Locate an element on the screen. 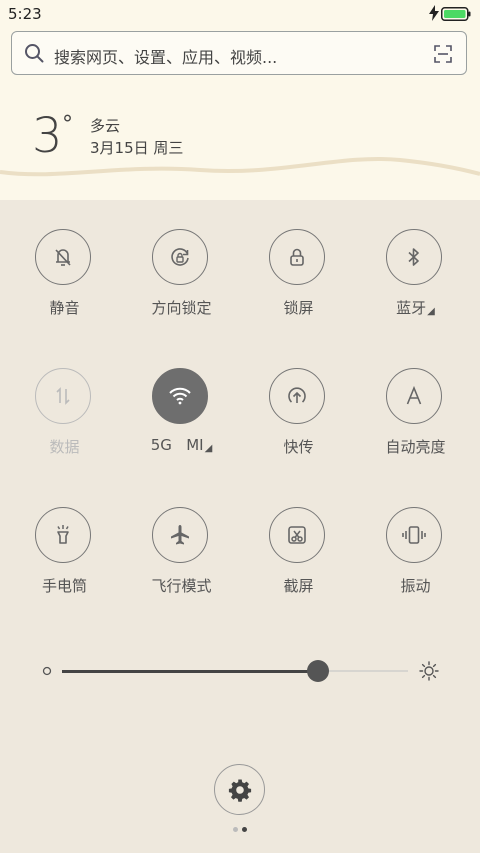 Image resolution: width=480 pixels, height=853 pixels. toggle-label: 快传 is located at coordinates (298, 447).